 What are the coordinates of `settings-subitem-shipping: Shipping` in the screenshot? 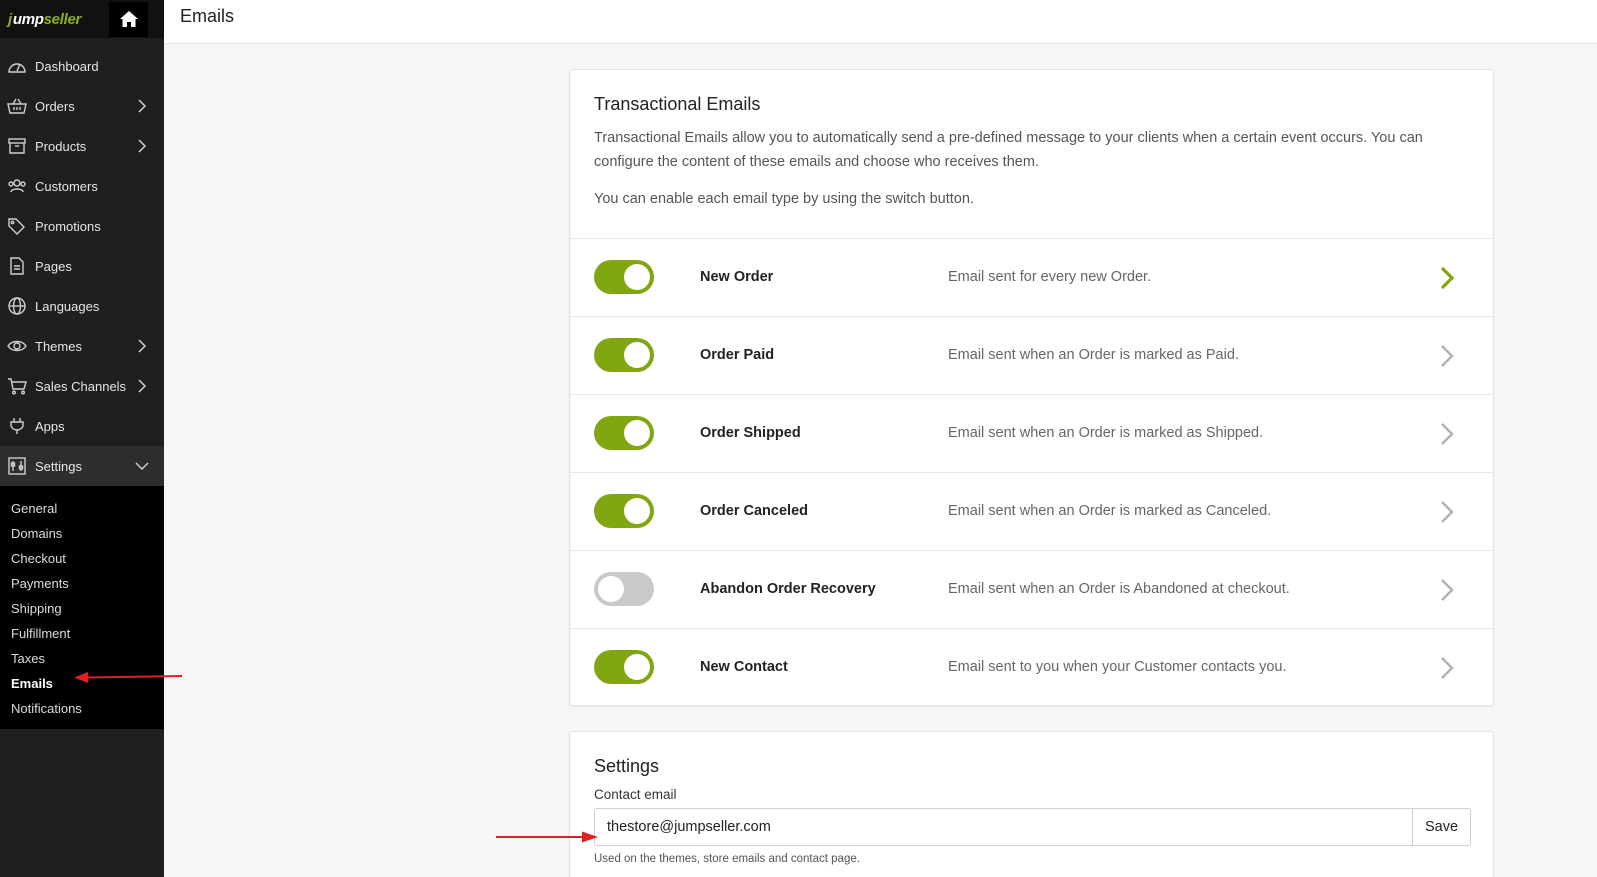 It's located at (82, 608).